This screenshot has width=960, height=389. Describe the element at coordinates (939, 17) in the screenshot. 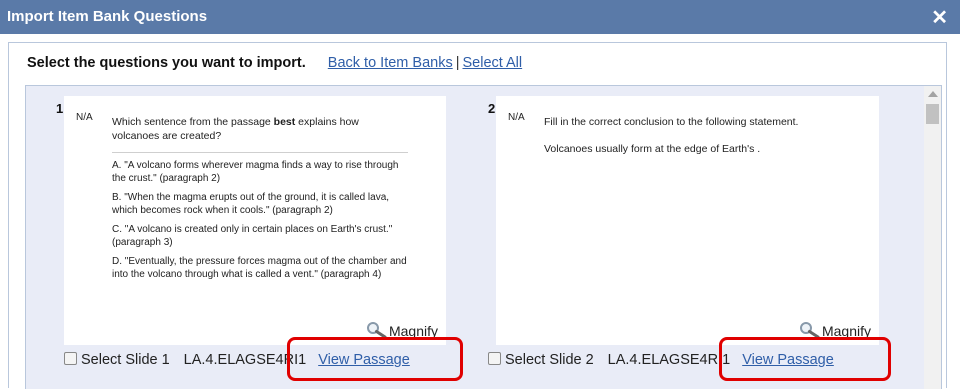

I see `close-icon: ✕` at that location.